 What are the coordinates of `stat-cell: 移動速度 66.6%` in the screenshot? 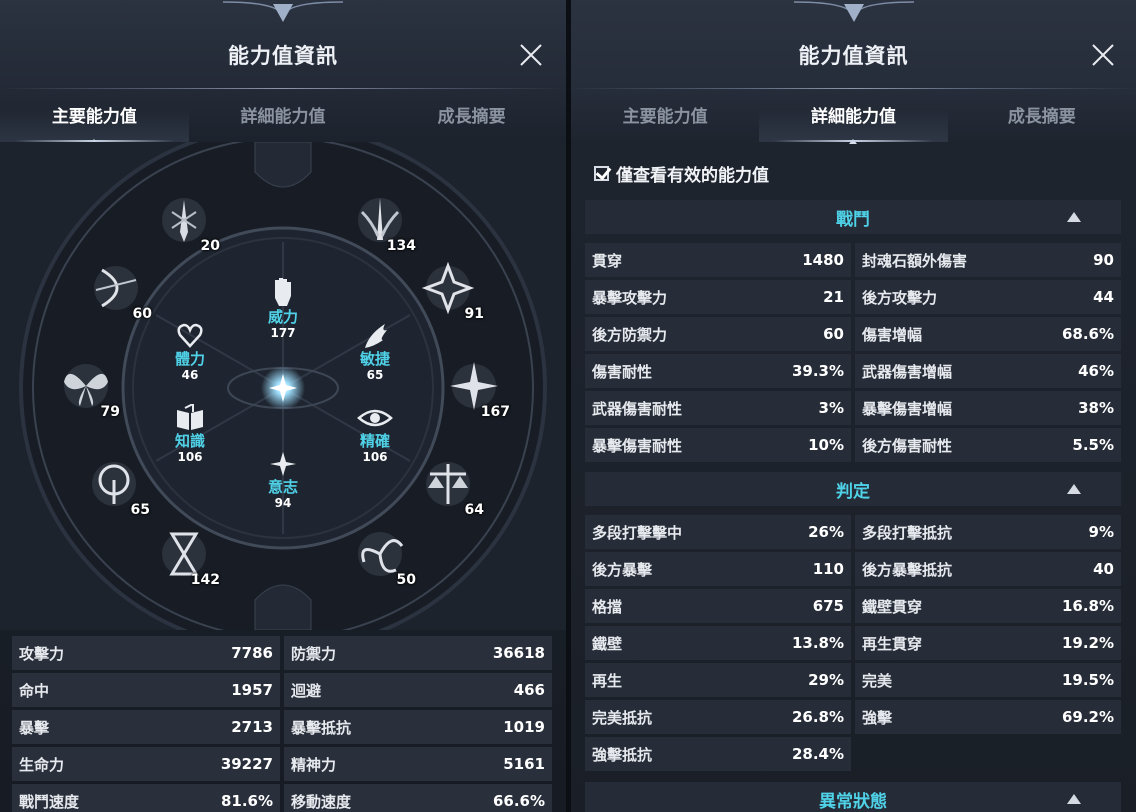 It's located at (418, 798).